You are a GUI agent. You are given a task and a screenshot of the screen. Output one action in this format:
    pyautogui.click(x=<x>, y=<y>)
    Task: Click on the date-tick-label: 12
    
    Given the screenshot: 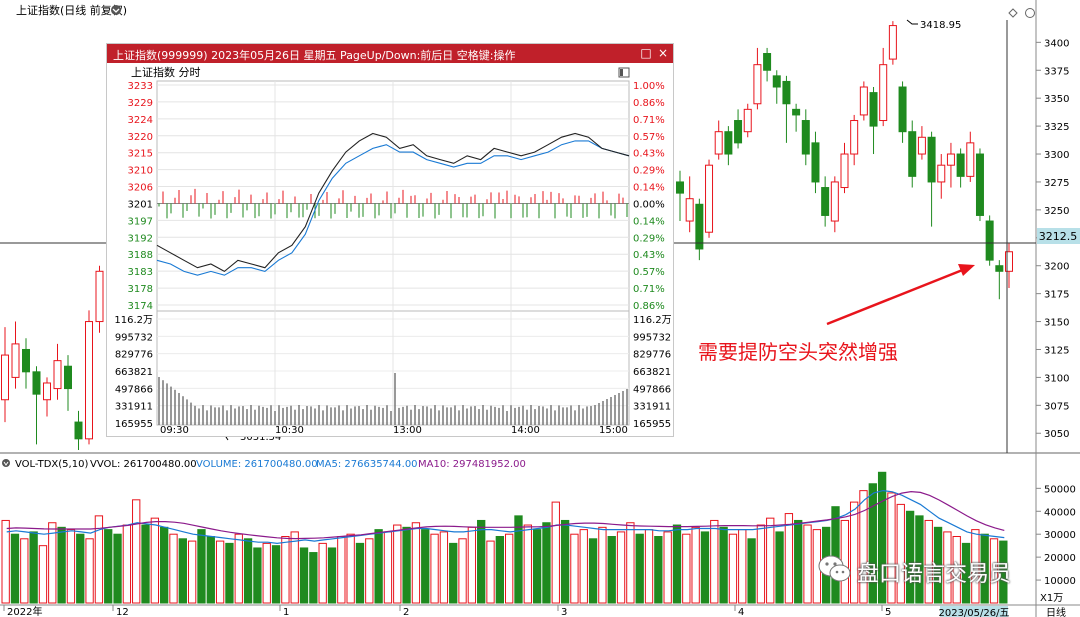 What is the action you would take?
    pyautogui.click(x=122, y=612)
    